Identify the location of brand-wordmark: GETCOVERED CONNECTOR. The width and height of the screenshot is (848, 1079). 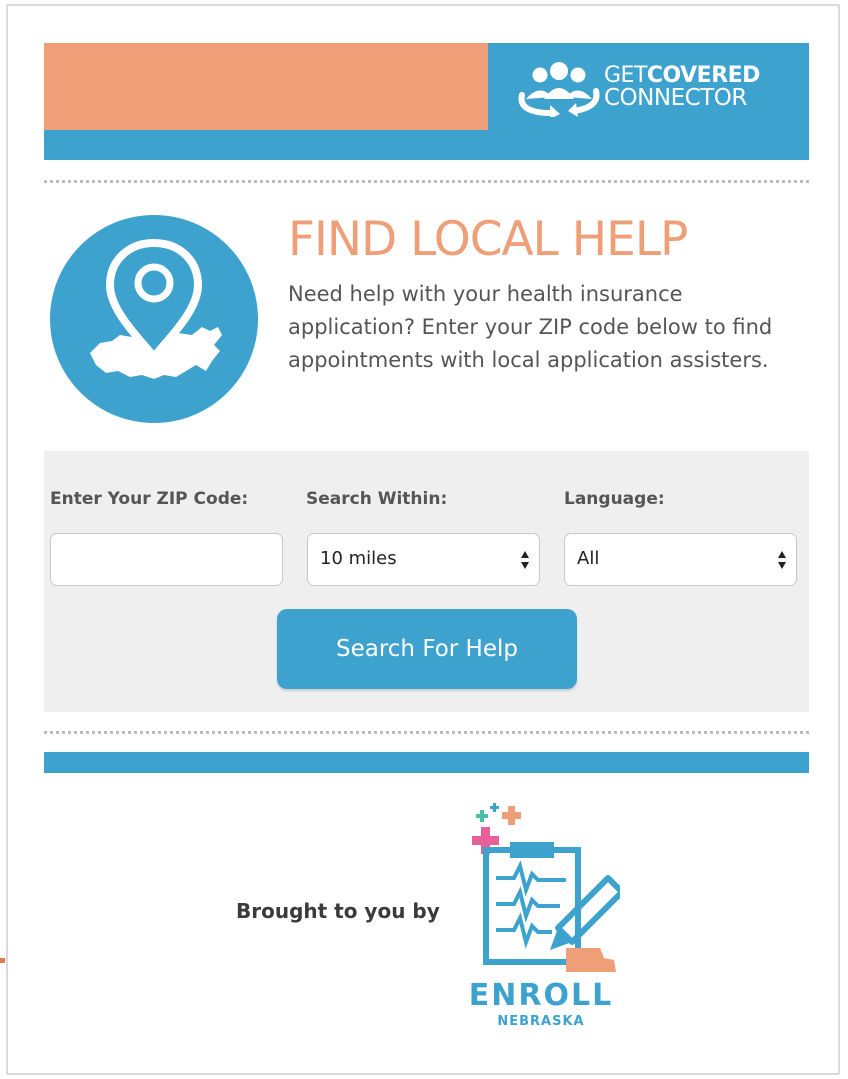
(682, 87).